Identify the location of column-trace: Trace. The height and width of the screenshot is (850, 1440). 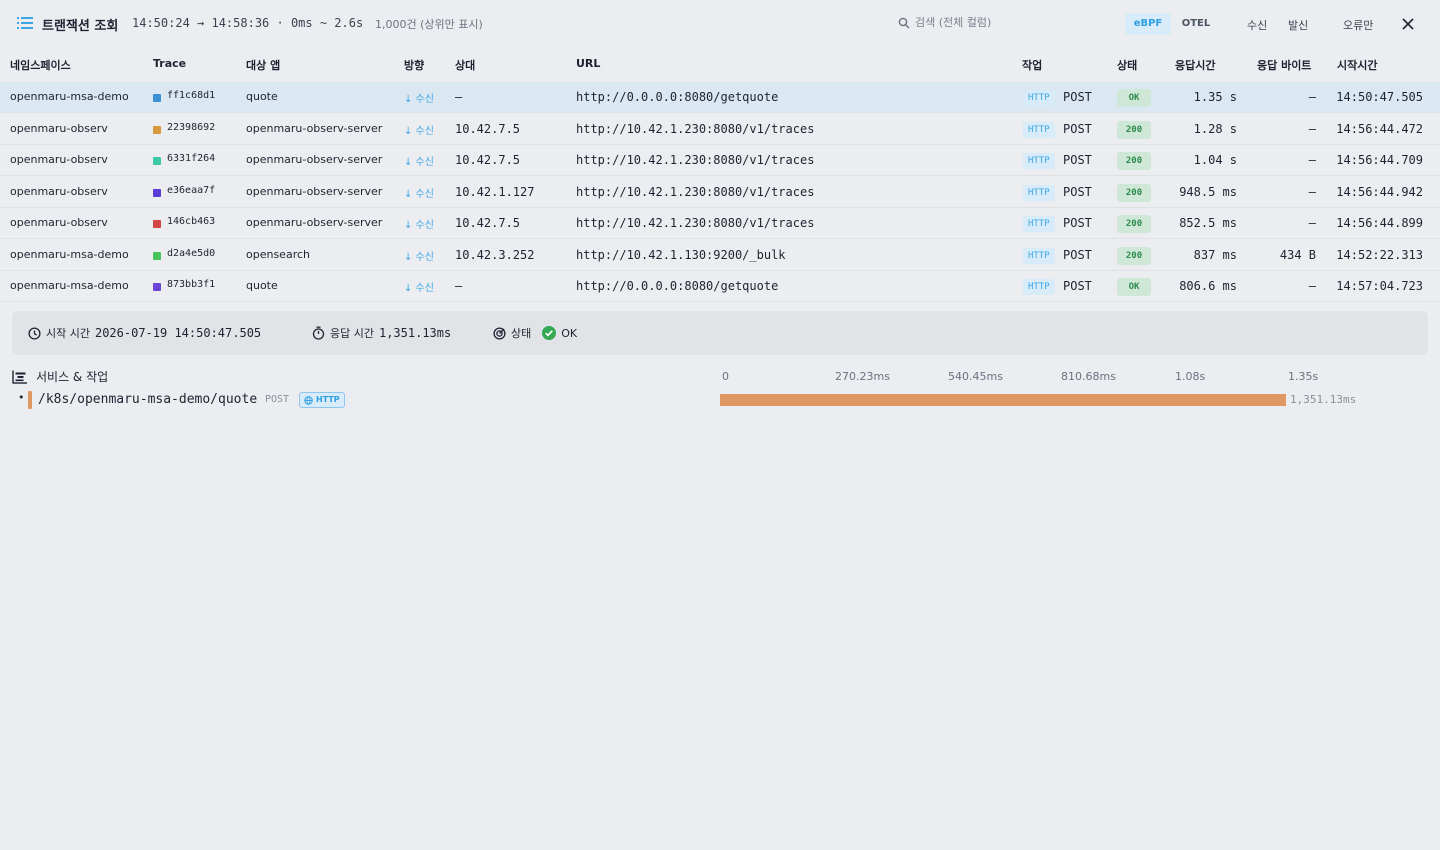
(169, 63).